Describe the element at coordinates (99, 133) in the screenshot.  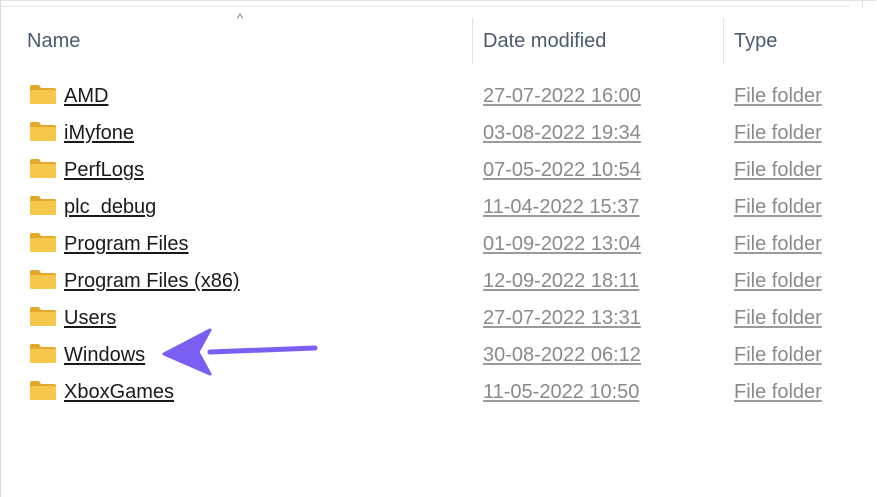
I see `file-name: iMyfone` at that location.